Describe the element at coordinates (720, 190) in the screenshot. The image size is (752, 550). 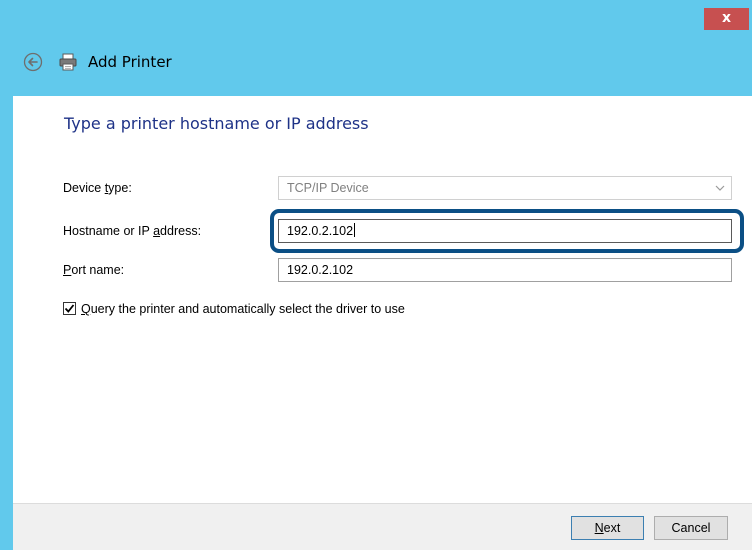
I see `chevron-down-icon` at that location.